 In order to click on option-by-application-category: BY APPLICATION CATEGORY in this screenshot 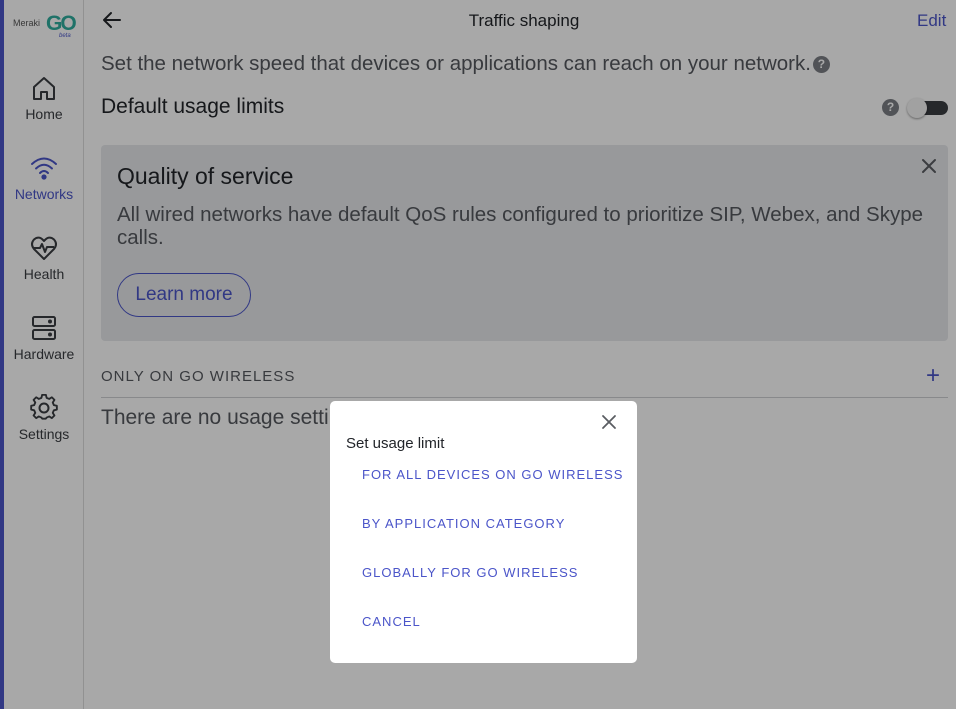, I will do `click(463, 523)`.